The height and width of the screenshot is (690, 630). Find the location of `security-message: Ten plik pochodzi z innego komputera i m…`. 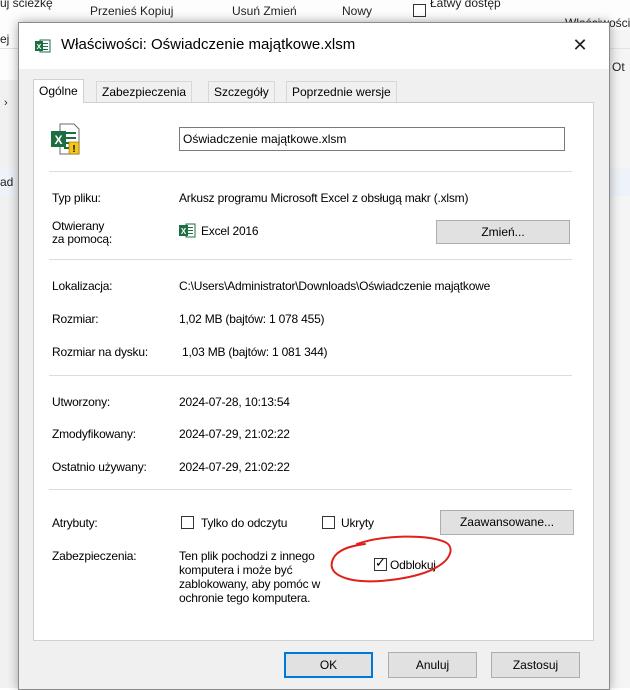

security-message: Ten plik pochodzi z innego komputera i m… is located at coordinates (249, 577).